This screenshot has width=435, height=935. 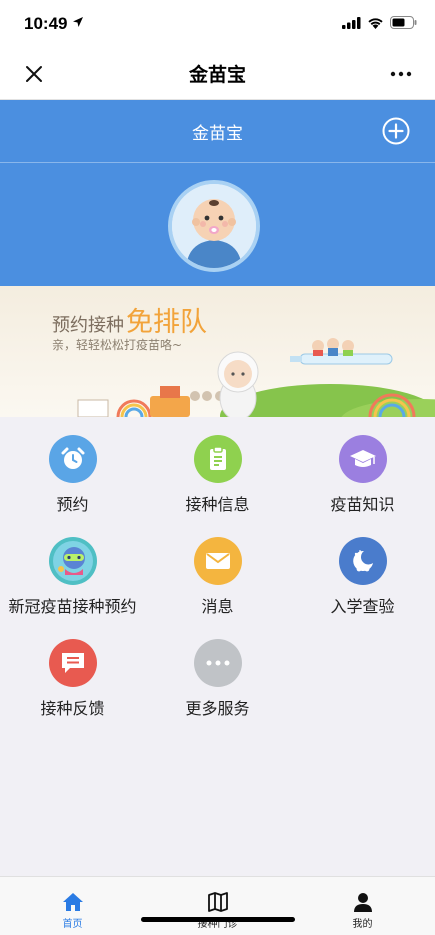 I want to click on status-indicators, so click(x=379, y=22).